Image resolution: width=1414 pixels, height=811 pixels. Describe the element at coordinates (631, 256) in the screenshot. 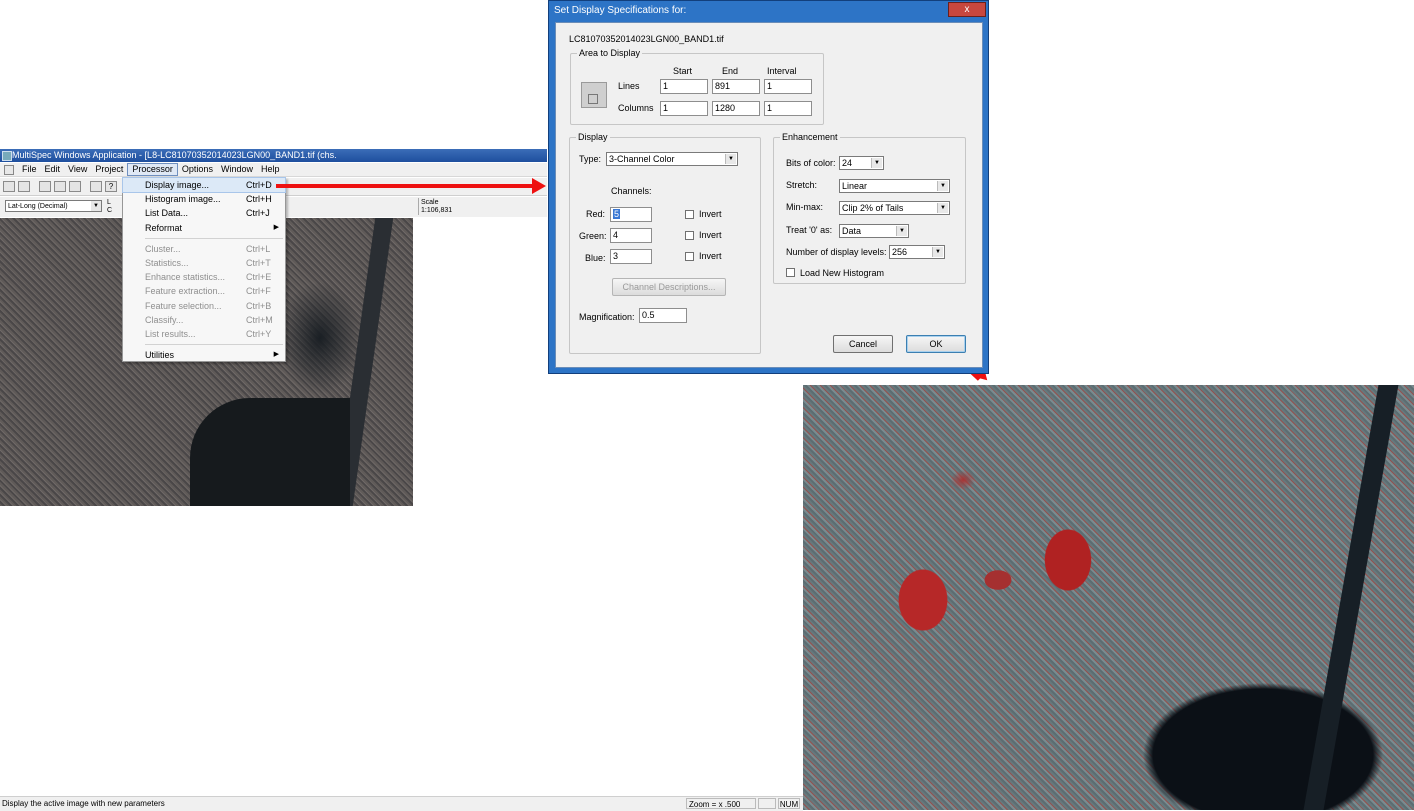

I see `blue-channel-field: 3` at that location.